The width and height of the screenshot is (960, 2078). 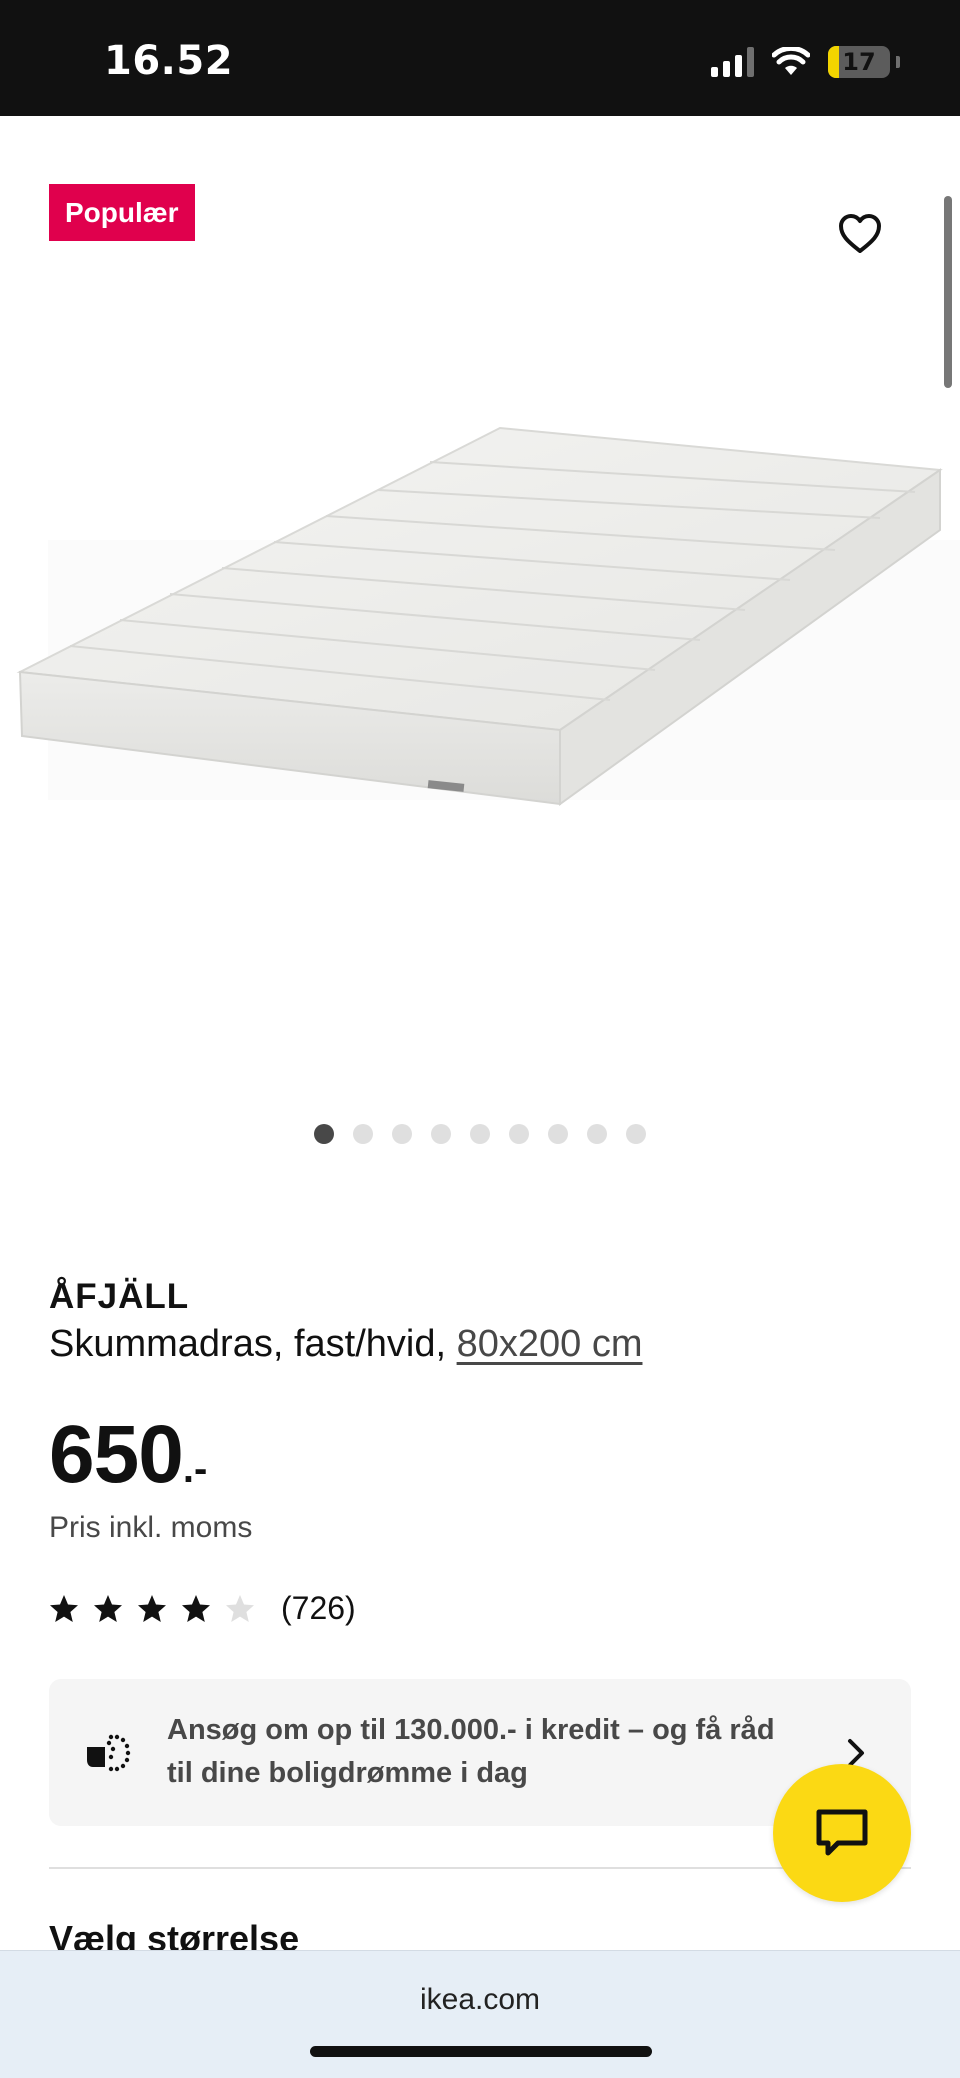 What do you see at coordinates (116, 1454) in the screenshot?
I see `price-value: 650` at bounding box center [116, 1454].